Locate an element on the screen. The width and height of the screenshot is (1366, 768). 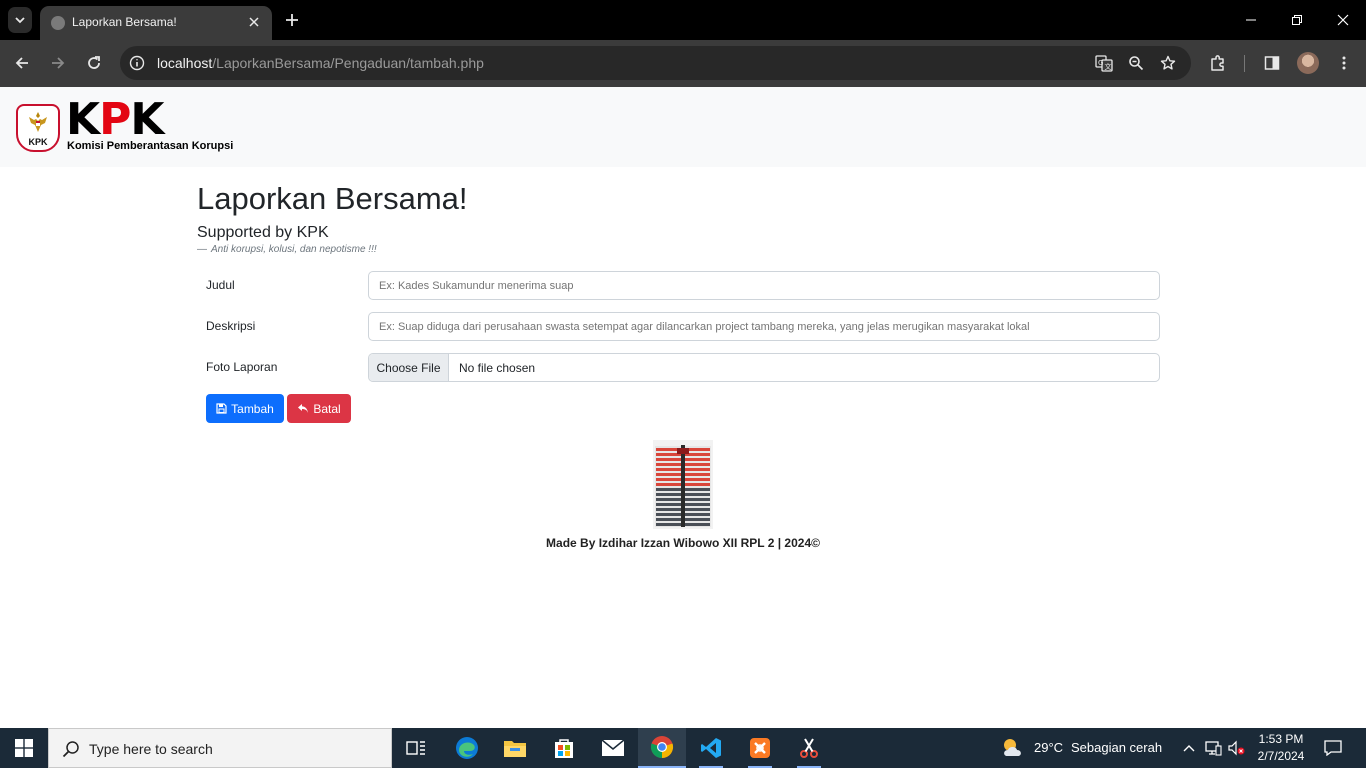
chrome-icon is located at coordinates (662, 747).